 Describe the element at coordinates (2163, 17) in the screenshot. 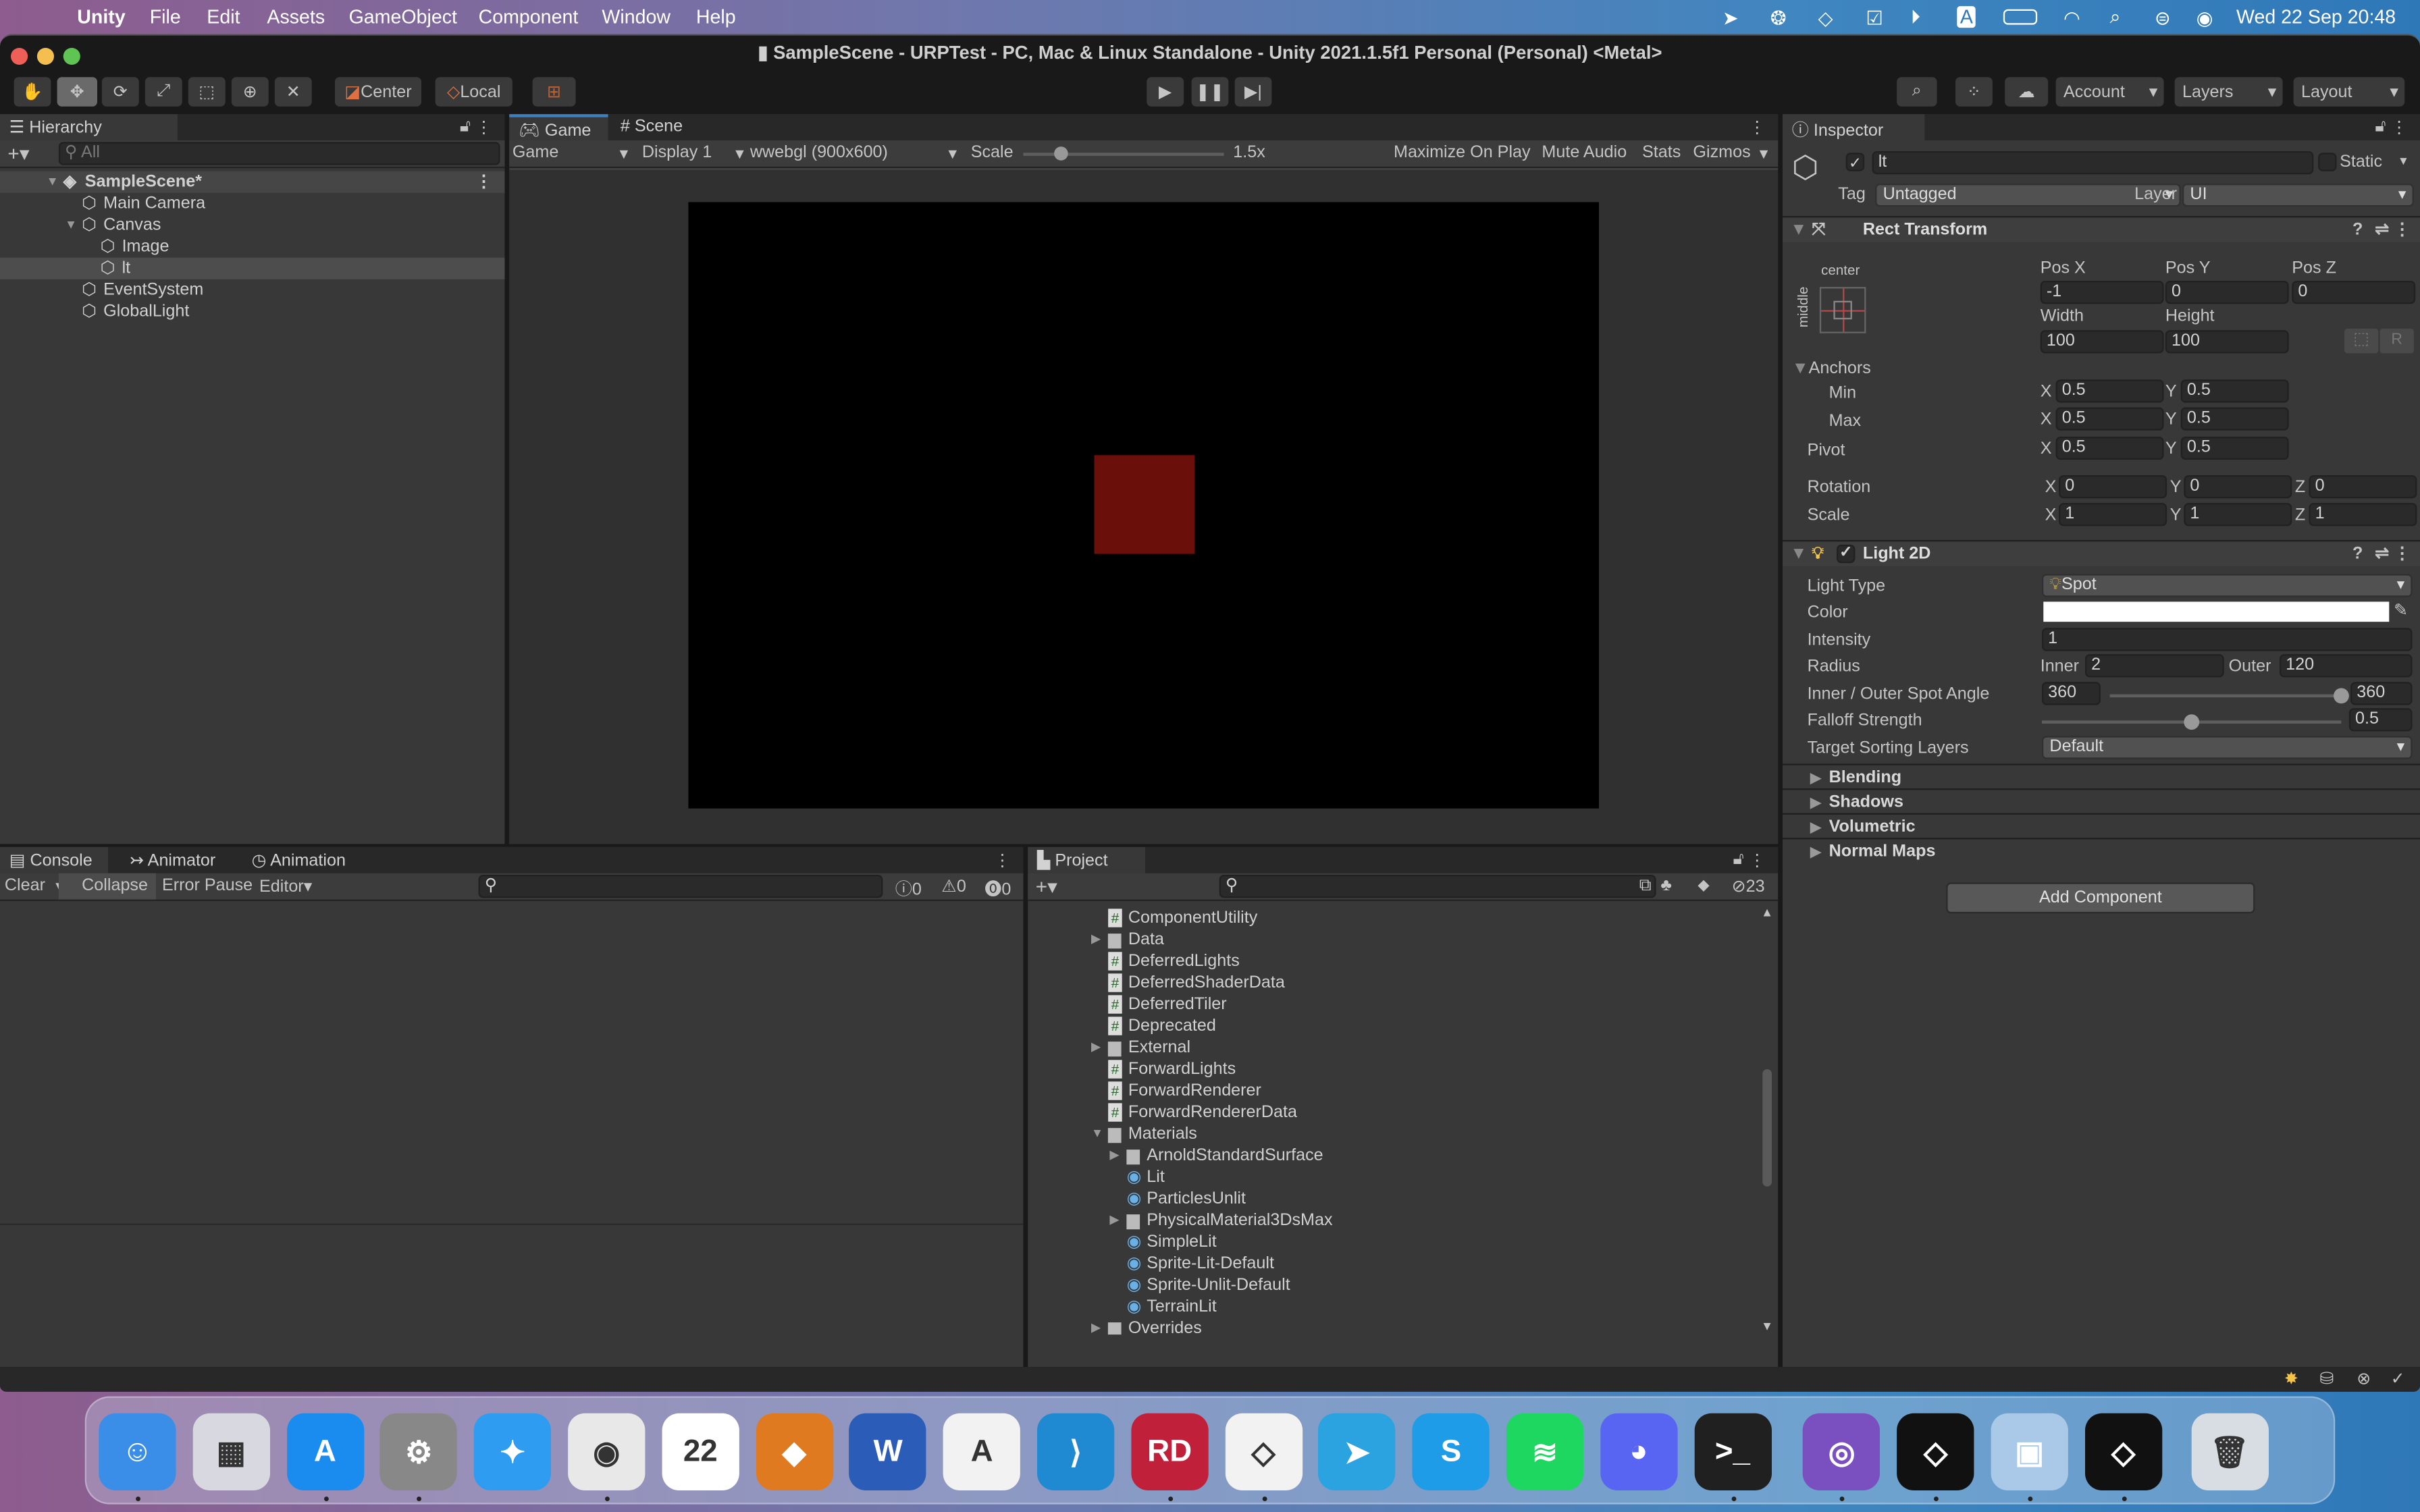

I see `control-center-icon: ⊜` at that location.